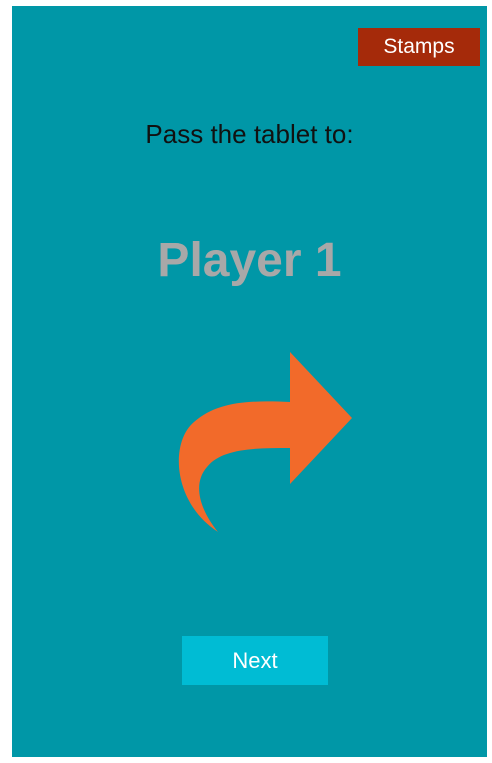 The height and width of the screenshot is (763, 492). I want to click on pass-prompt: Pass the tablet to:, so click(249, 134).